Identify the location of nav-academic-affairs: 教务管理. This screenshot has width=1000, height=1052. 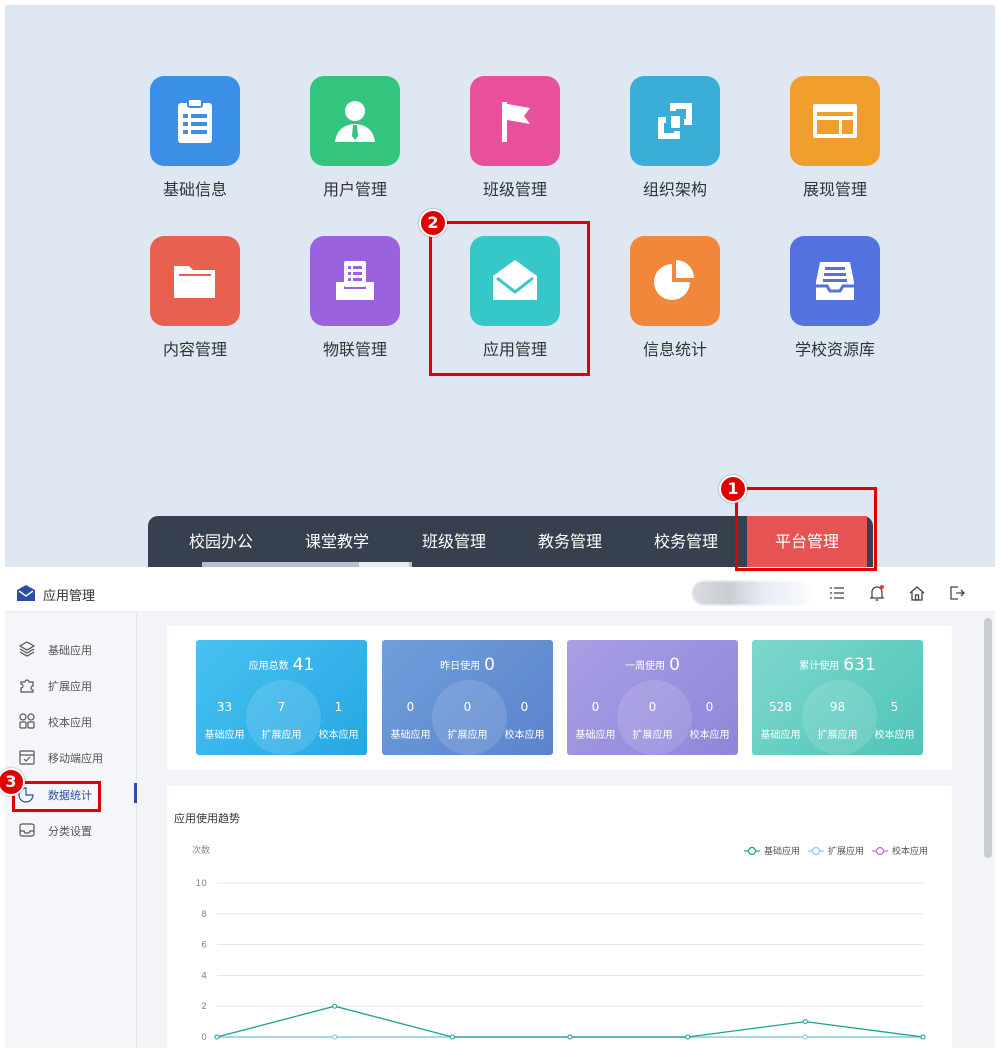
(570, 541).